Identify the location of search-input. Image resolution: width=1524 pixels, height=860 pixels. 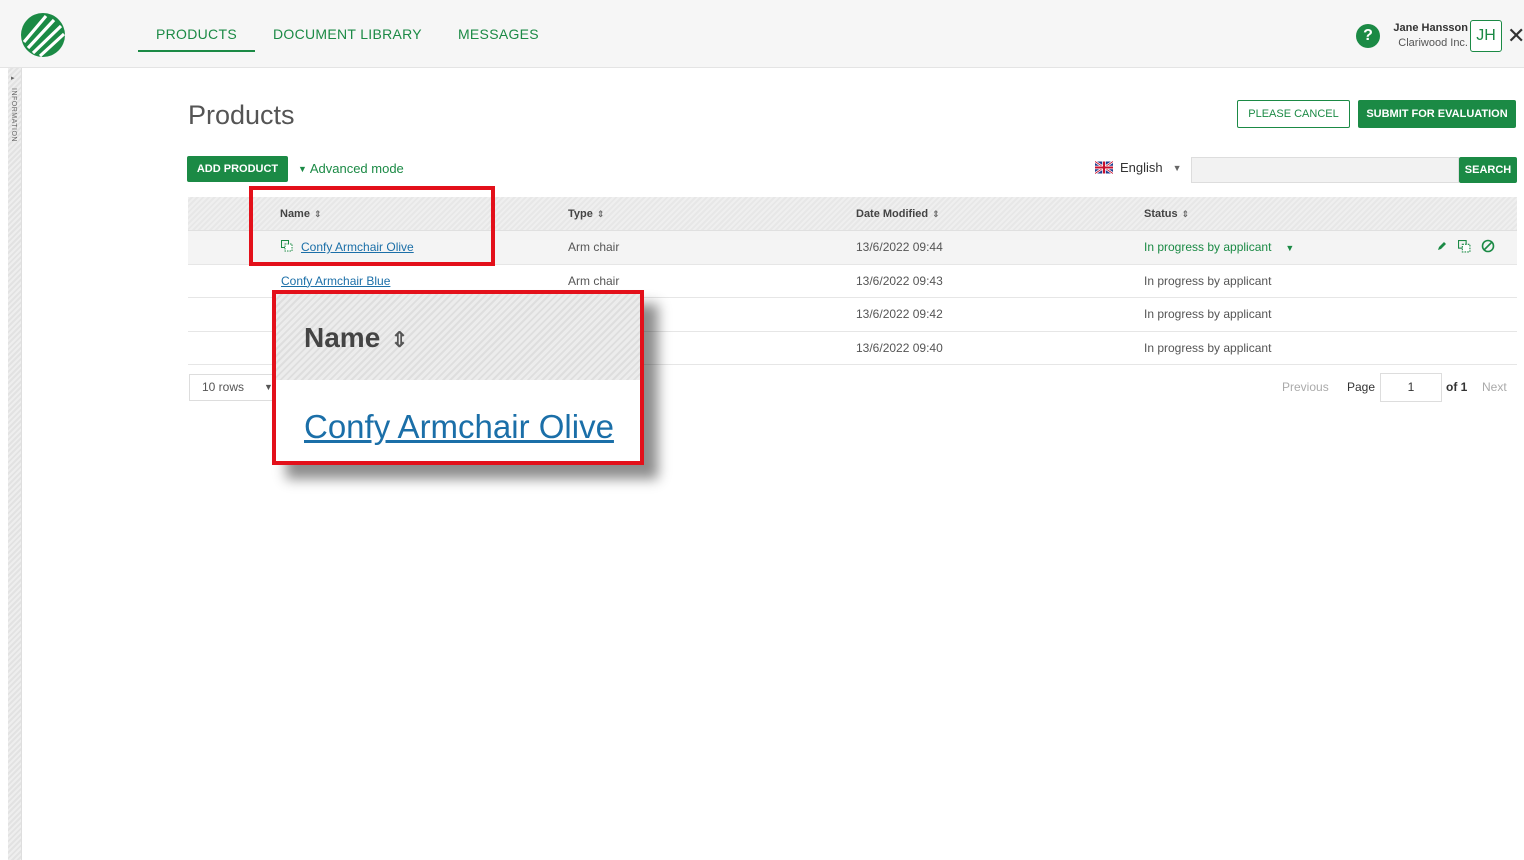
(1325, 170).